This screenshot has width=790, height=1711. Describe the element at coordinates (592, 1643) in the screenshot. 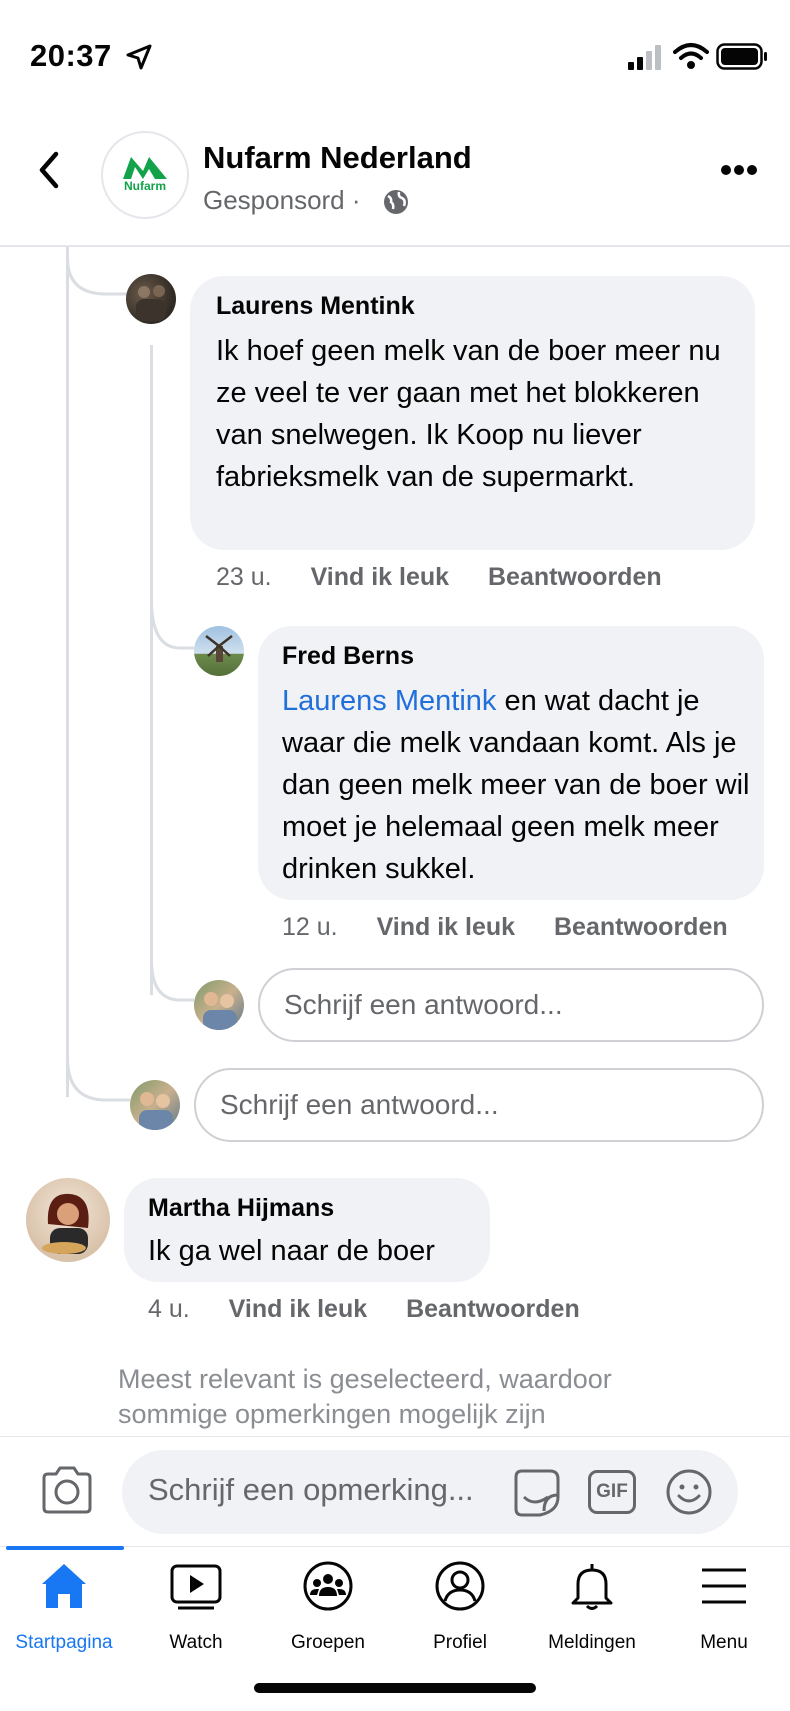

I see `tab-label-meldingen: Meldingen` at that location.